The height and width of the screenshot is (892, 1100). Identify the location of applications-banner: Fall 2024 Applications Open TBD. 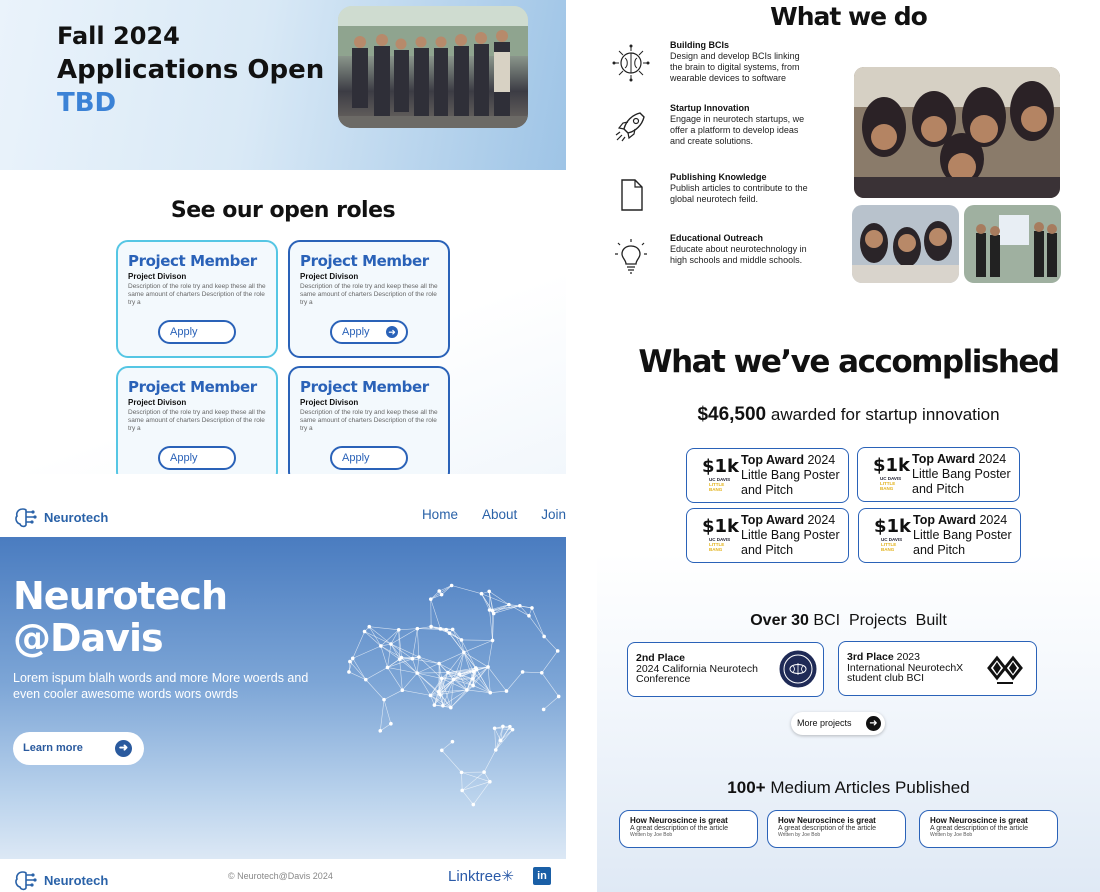
(283, 85).